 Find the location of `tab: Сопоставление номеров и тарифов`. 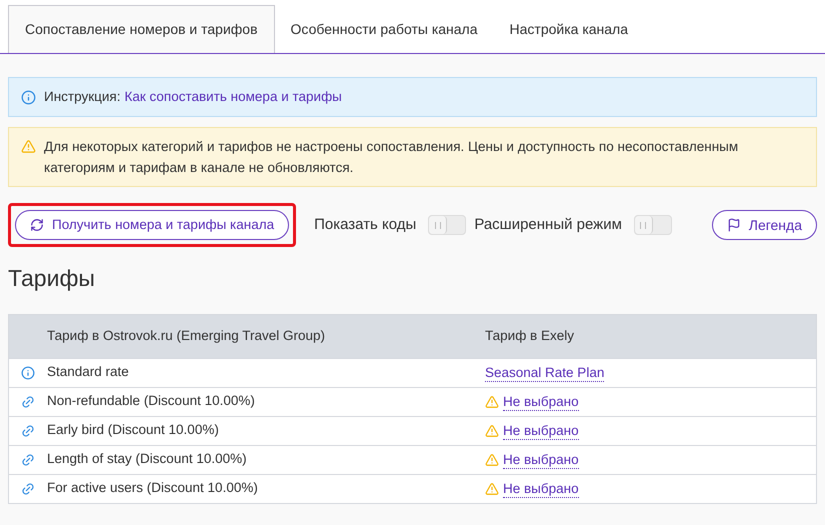

tab: Сопоставление номеров и тарифов is located at coordinates (141, 29).